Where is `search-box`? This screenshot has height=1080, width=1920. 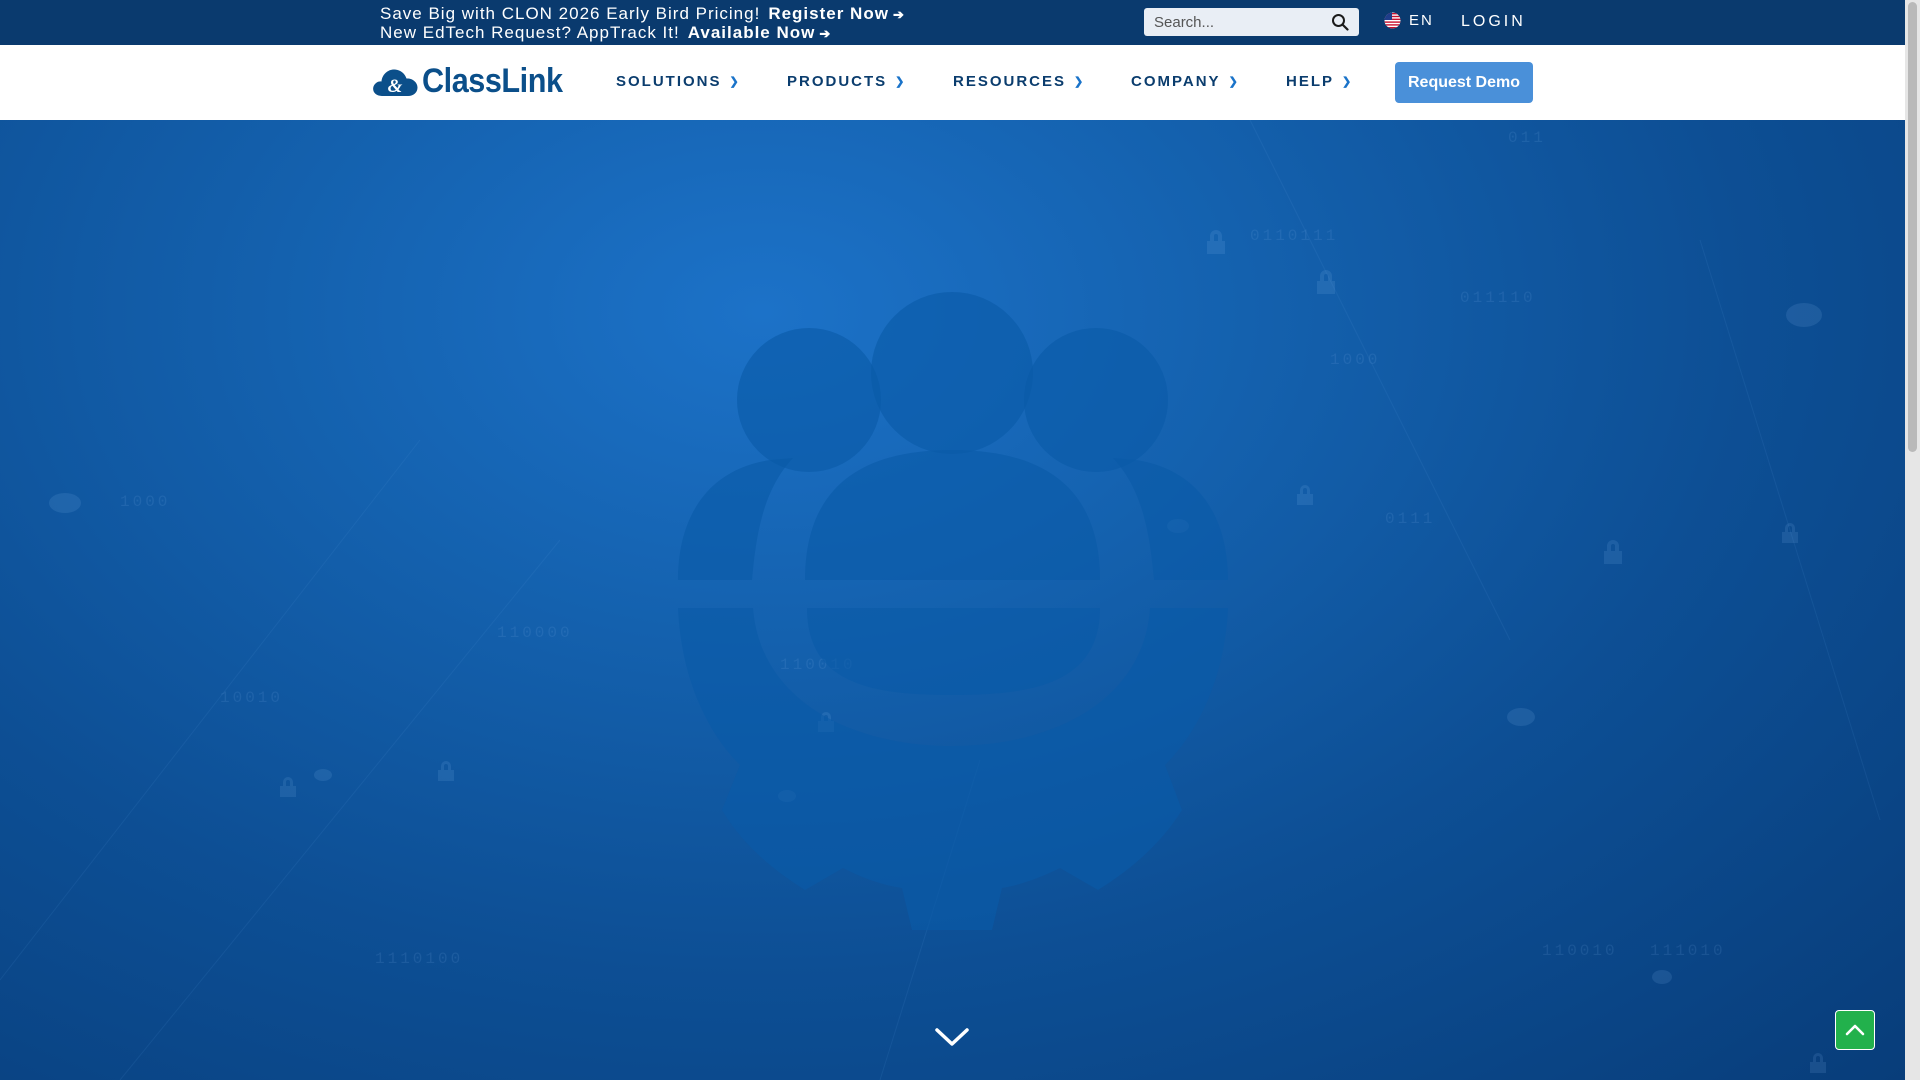 search-box is located at coordinates (1251, 22).